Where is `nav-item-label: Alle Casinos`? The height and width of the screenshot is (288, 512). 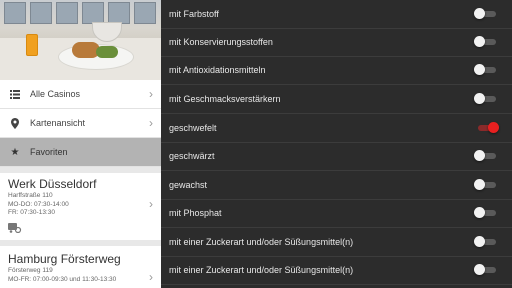
nav-item-label: Alle Casinos is located at coordinates (55, 94).